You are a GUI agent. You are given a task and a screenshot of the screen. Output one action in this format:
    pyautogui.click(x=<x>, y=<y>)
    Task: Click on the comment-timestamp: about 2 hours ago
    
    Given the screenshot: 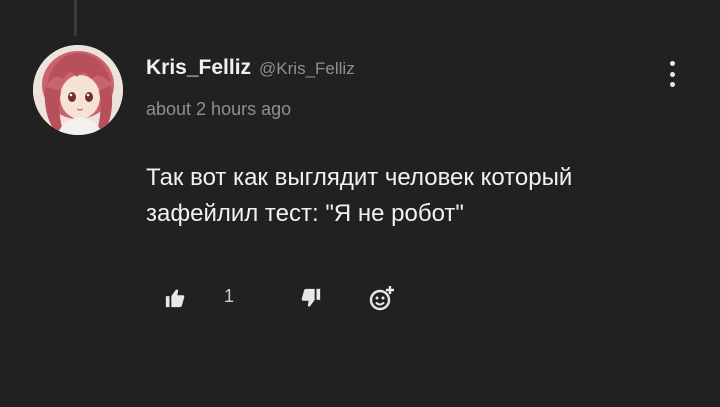 What is the action you would take?
    pyautogui.click(x=218, y=109)
    